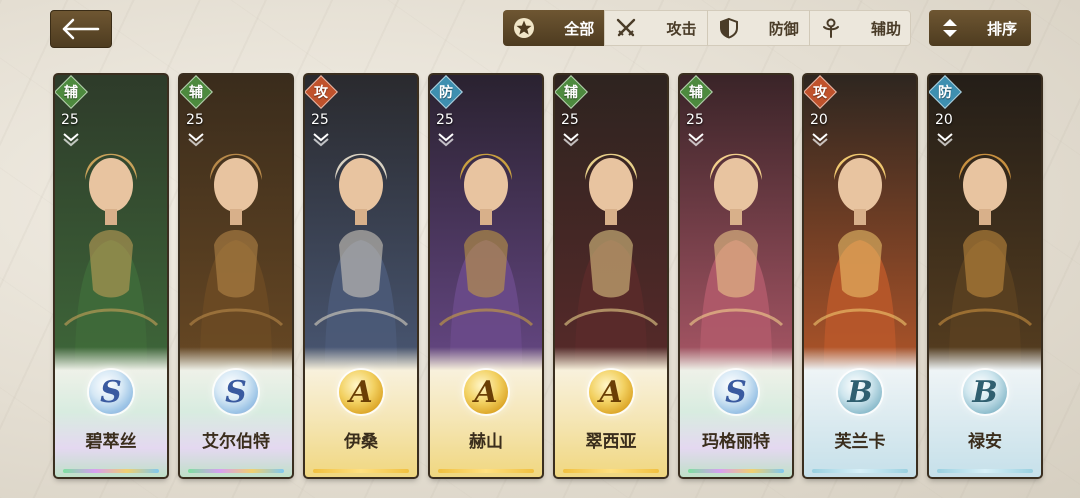 The height and width of the screenshot is (498, 1080). What do you see at coordinates (985, 442) in the screenshot?
I see `hero-name: 禄安` at bounding box center [985, 442].